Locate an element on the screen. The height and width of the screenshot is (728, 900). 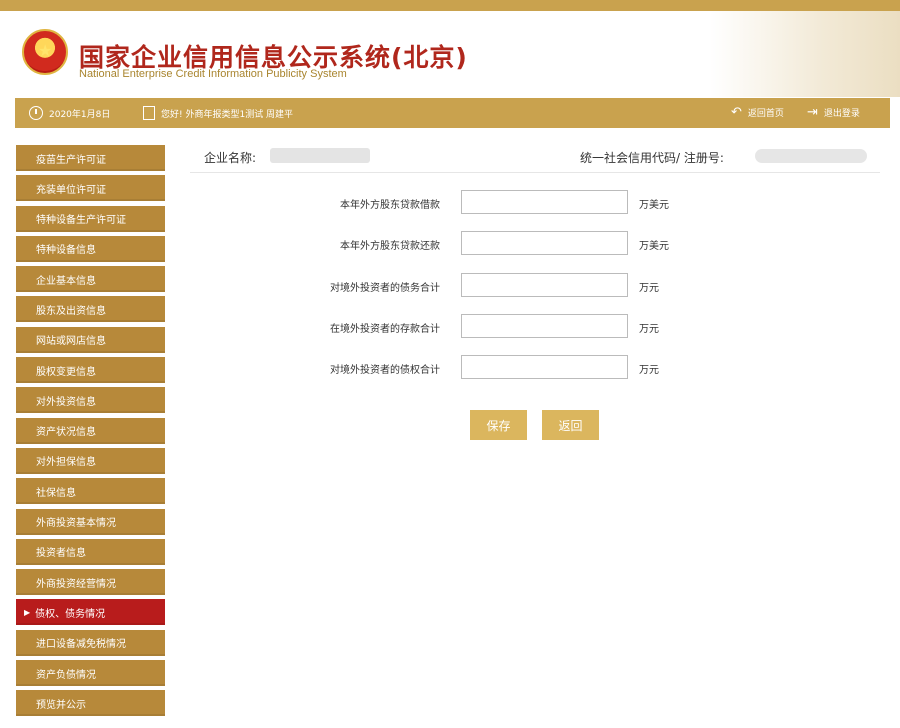
sidebar-item: 疫苗生产许可证 is located at coordinates (90, 158).